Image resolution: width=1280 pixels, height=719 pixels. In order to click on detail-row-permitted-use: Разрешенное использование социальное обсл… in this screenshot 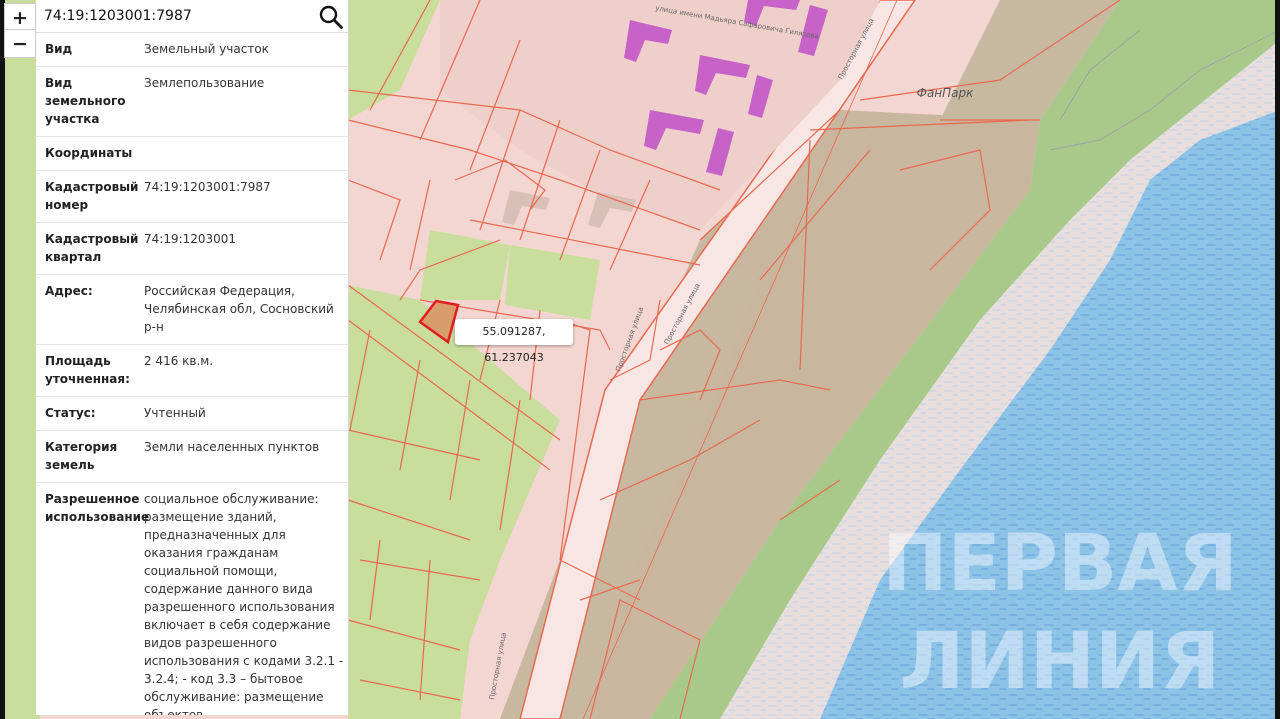, I will do `click(192, 599)`.